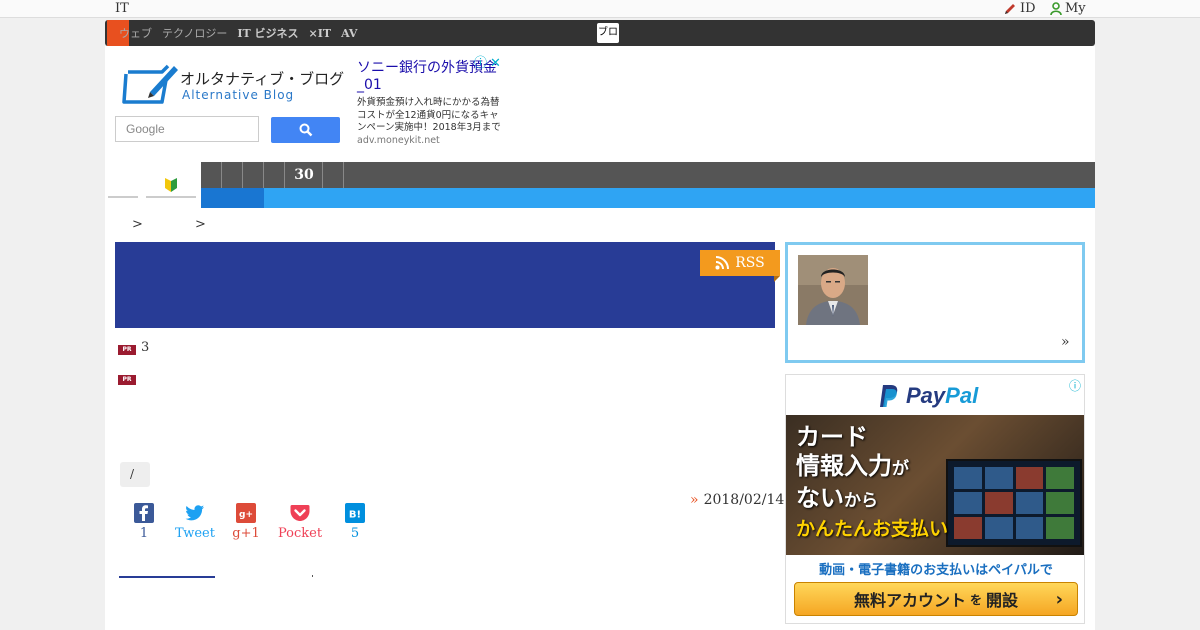 The height and width of the screenshot is (630, 1200). I want to click on logo-mark-icon, so click(150, 84).